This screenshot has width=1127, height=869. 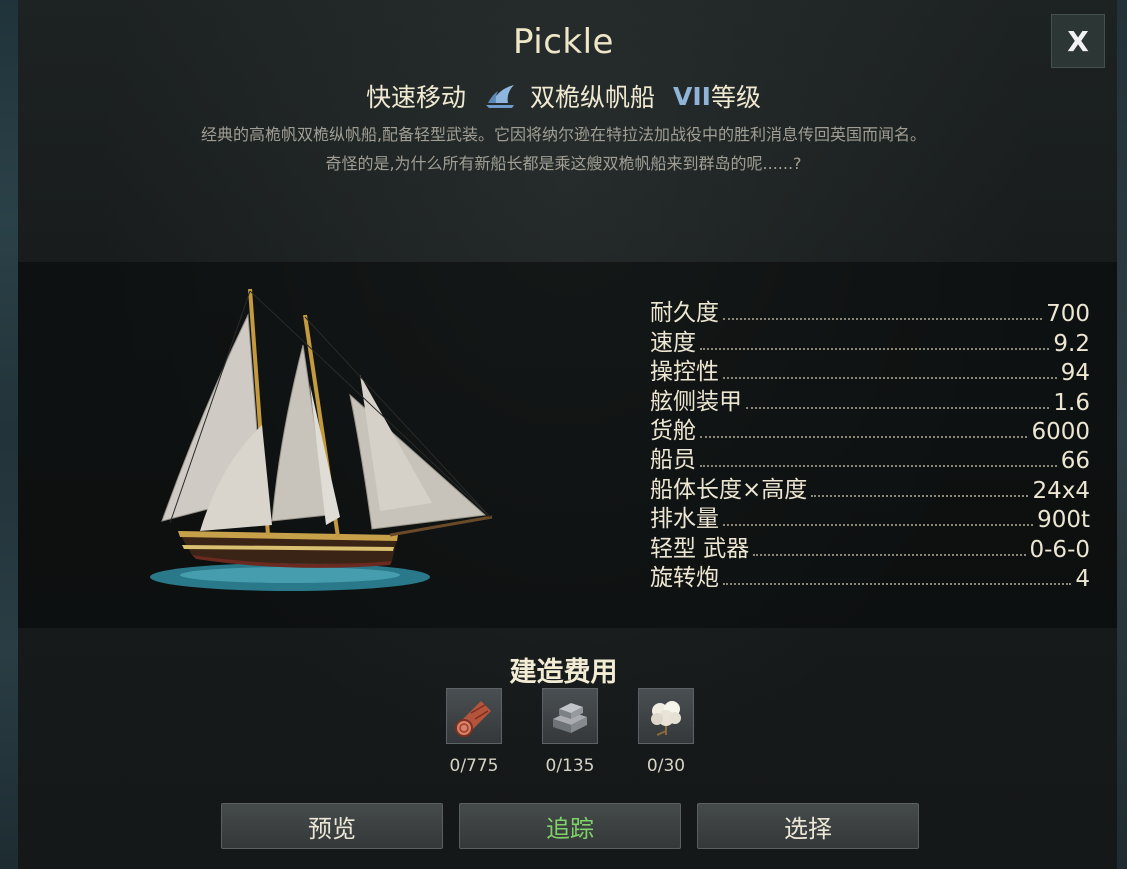 I want to click on iron-ingot-icon, so click(x=570, y=716).